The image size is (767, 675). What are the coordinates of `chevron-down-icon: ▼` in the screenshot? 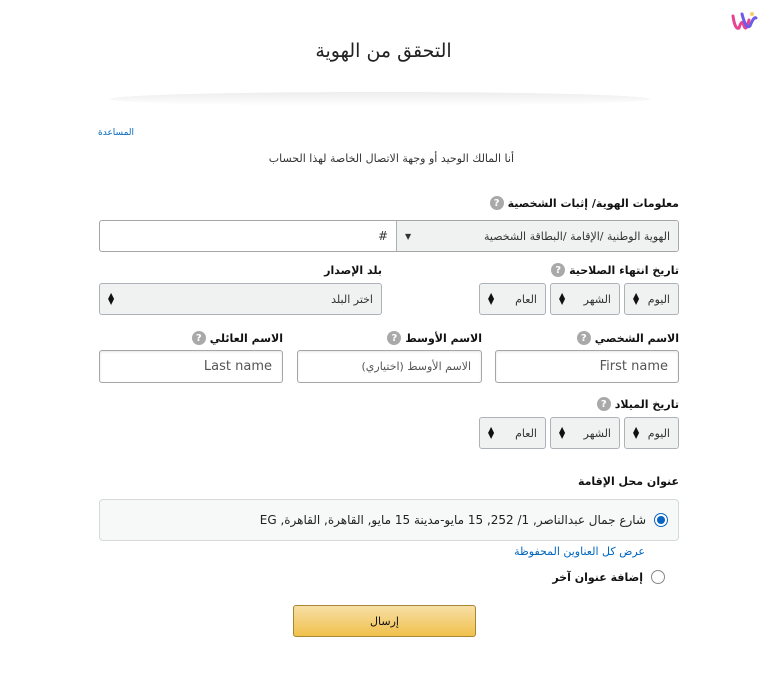 It's located at (408, 236).